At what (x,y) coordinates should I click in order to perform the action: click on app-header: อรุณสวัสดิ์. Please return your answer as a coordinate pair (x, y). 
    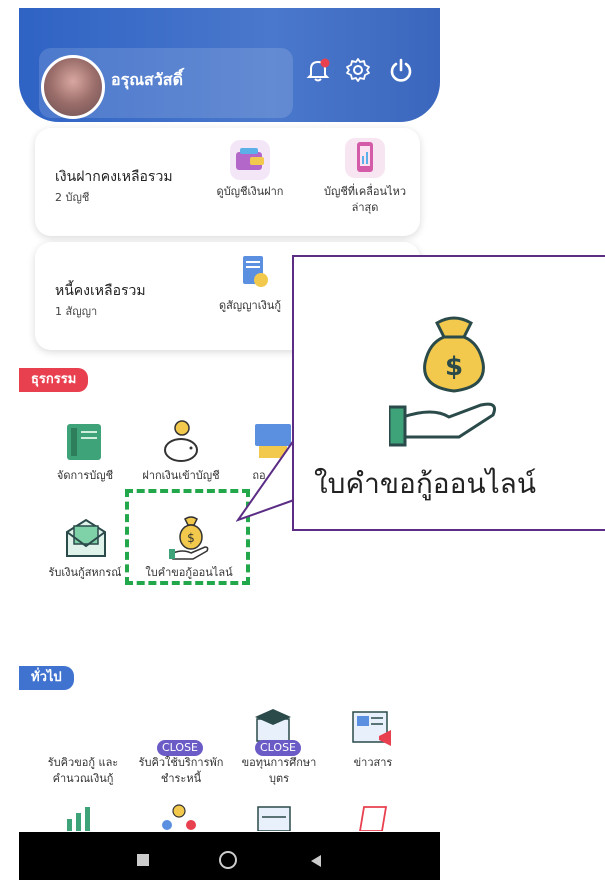
    Looking at the image, I should click on (229, 65).